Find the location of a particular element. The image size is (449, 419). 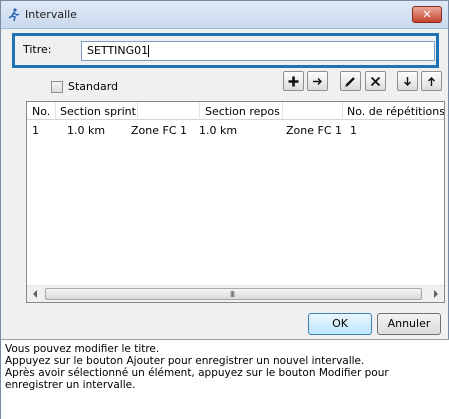

cell-sprint-zone: Zone FC 1 is located at coordinates (159, 130).